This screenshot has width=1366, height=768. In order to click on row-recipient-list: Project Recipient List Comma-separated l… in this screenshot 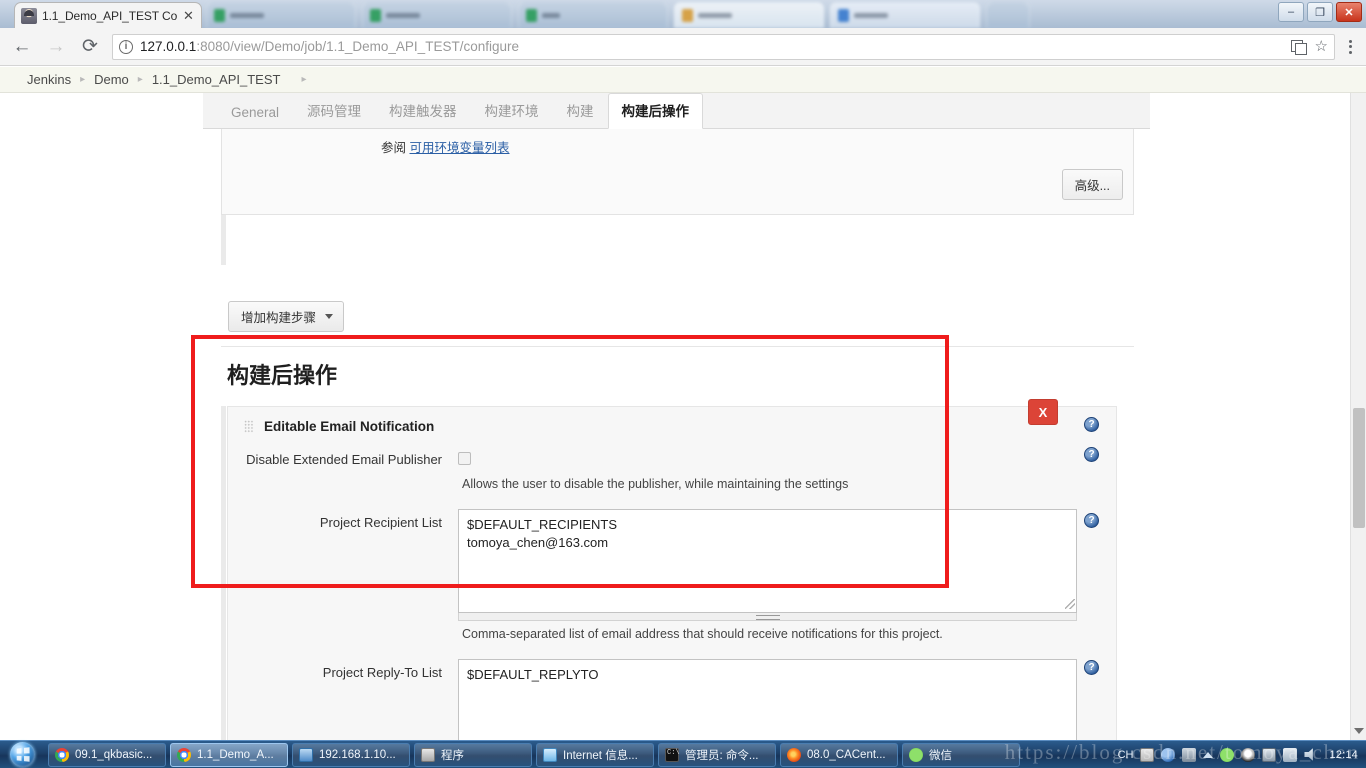, I will do `click(672, 582)`.